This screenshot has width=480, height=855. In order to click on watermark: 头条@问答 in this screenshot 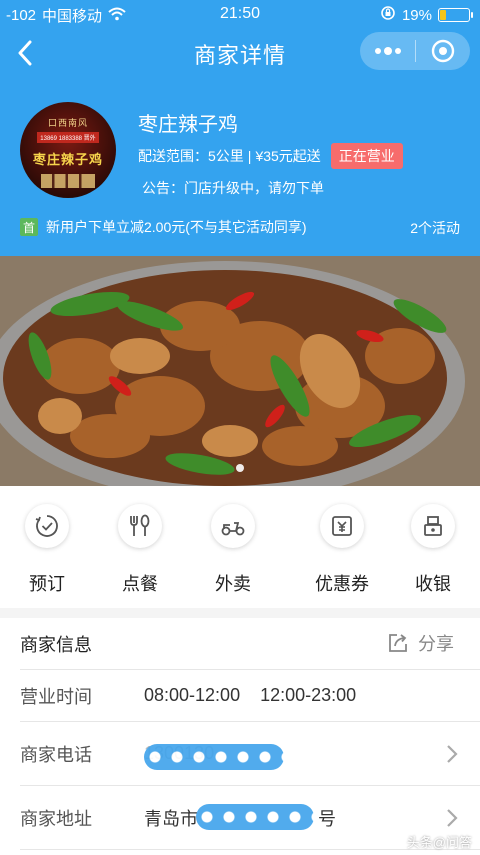, I will do `click(439, 842)`.